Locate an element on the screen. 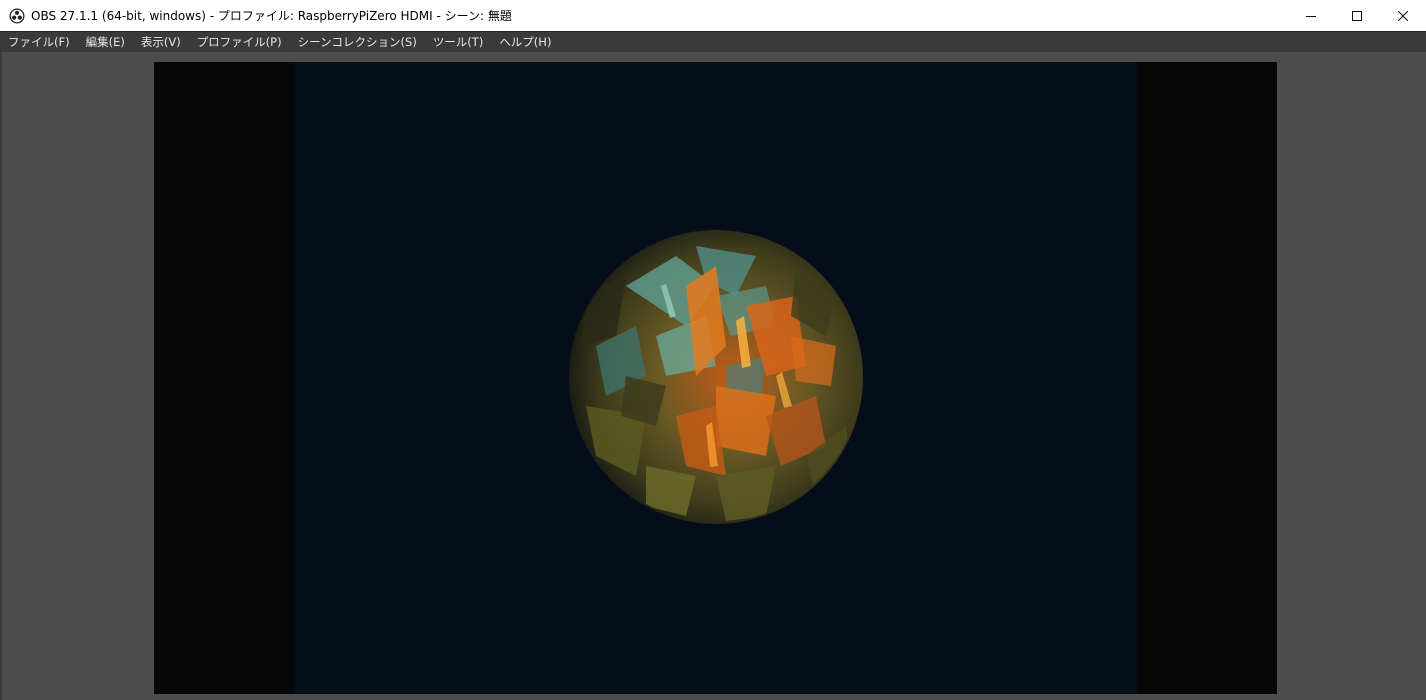  menu-profile: プロファイル(P) is located at coordinates (239, 42).